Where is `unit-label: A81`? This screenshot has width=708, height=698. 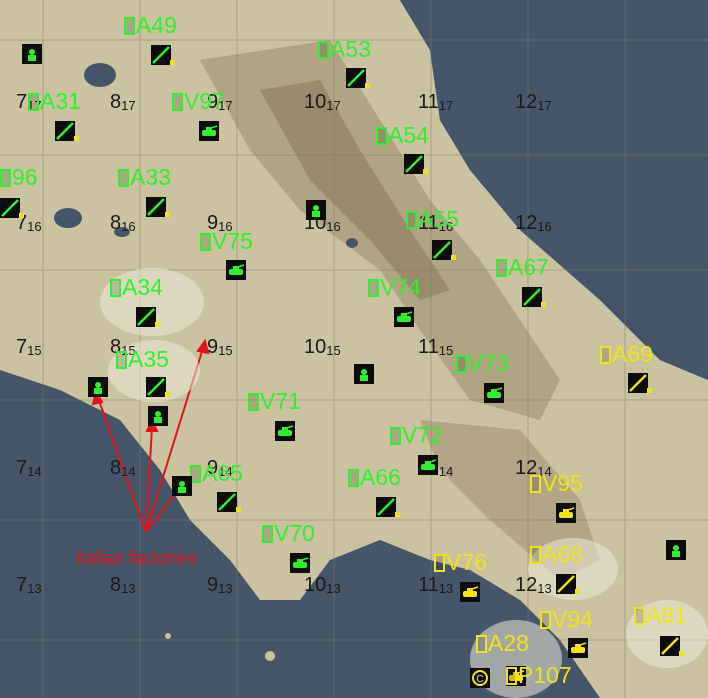
unit-label: A81 is located at coordinates (660, 615).